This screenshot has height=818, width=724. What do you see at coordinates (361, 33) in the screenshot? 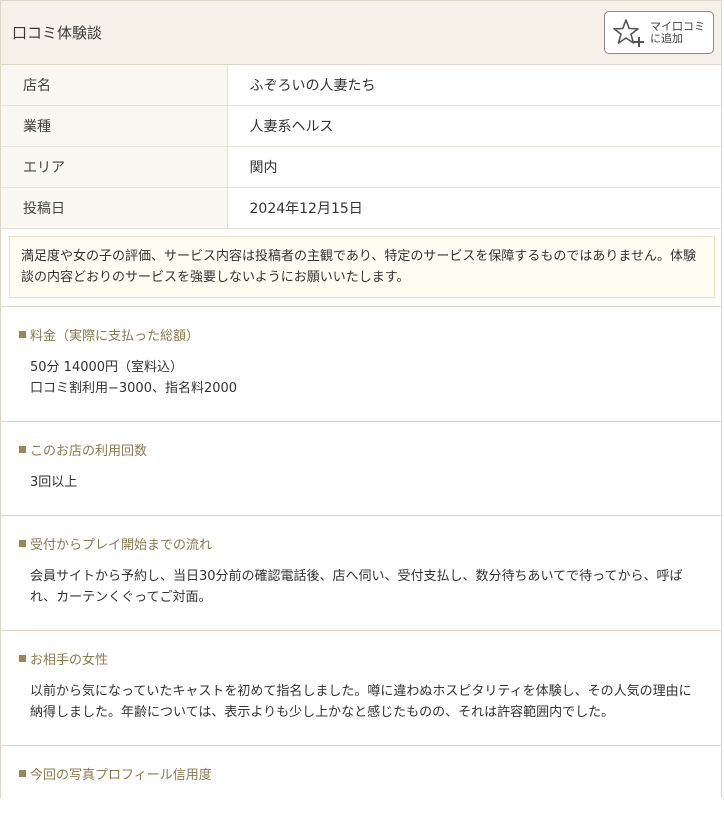
I see `panel-header: 口コミ体験談 マイ口コミ に追加` at bounding box center [361, 33].